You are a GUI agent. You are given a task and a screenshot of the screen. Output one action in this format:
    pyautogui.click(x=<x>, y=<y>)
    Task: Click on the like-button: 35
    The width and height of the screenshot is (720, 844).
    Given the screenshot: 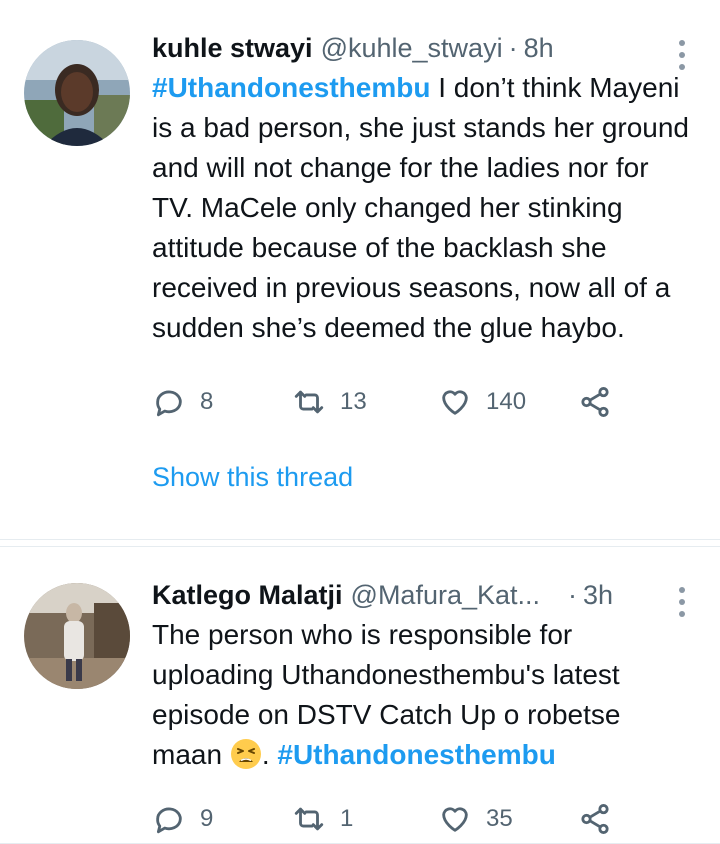 What is the action you would take?
    pyautogui.click(x=508, y=819)
    